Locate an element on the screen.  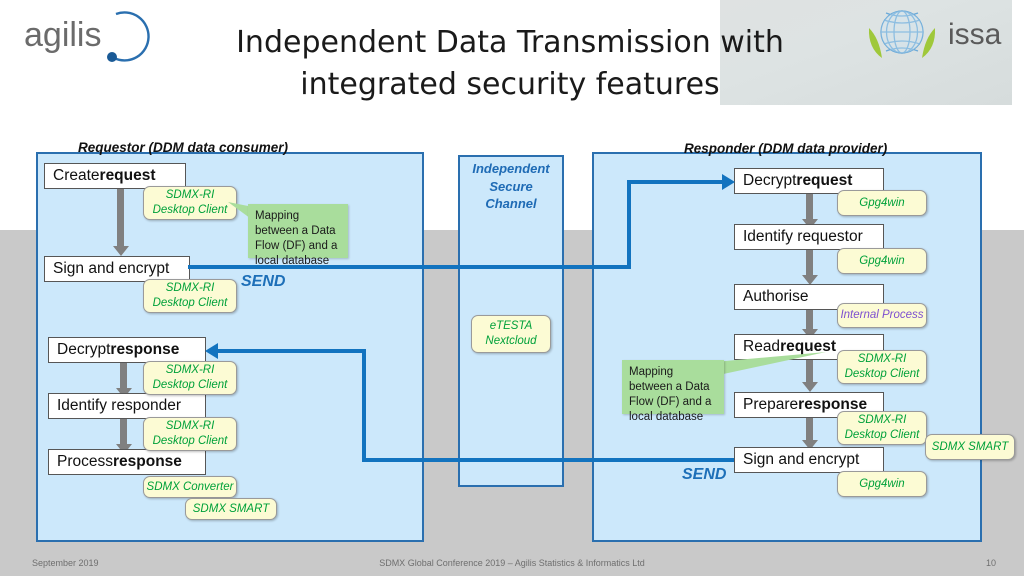
callout-etesta-nextcloud: eTESTA Nextcloud is located at coordinates (511, 334).